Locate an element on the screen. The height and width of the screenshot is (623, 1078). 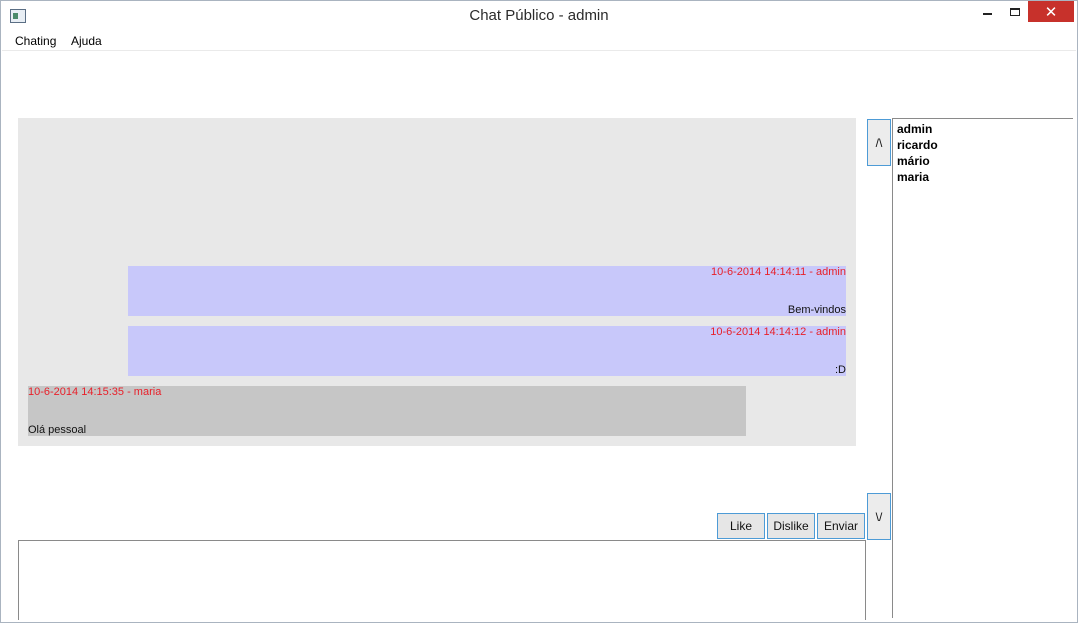
maximize-icon is located at coordinates (1014, 11).